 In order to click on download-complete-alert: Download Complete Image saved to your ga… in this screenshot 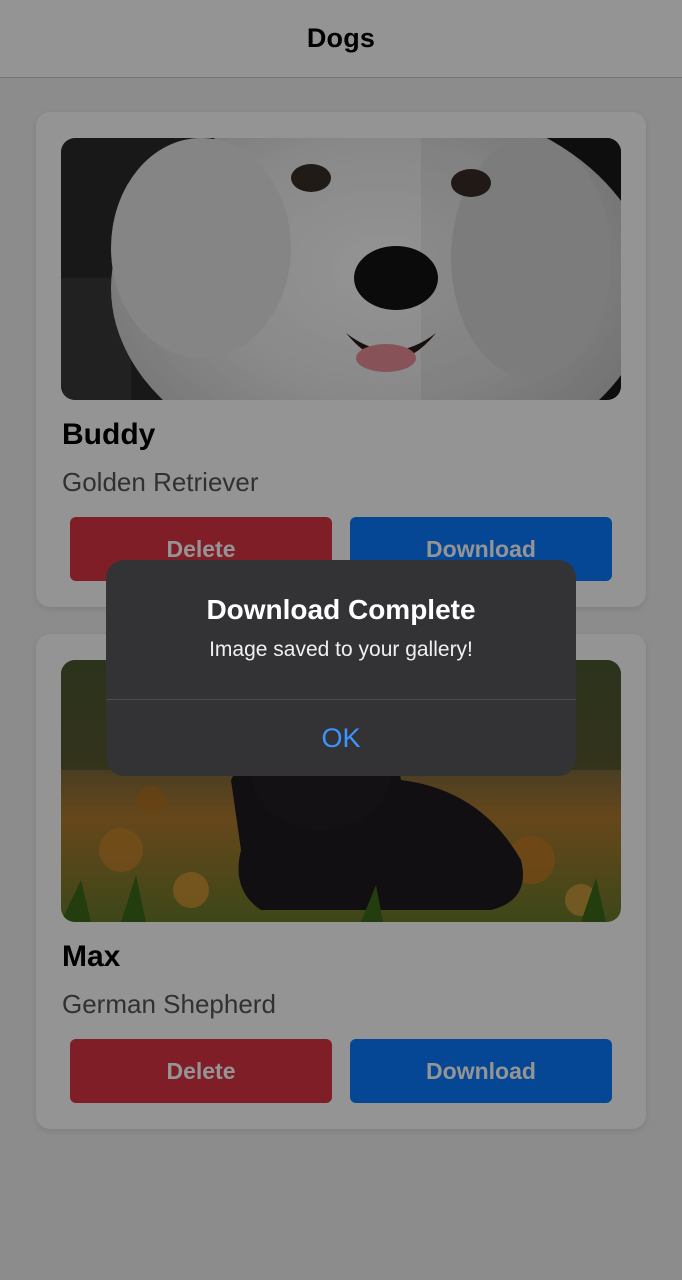, I will do `click(341, 668)`.